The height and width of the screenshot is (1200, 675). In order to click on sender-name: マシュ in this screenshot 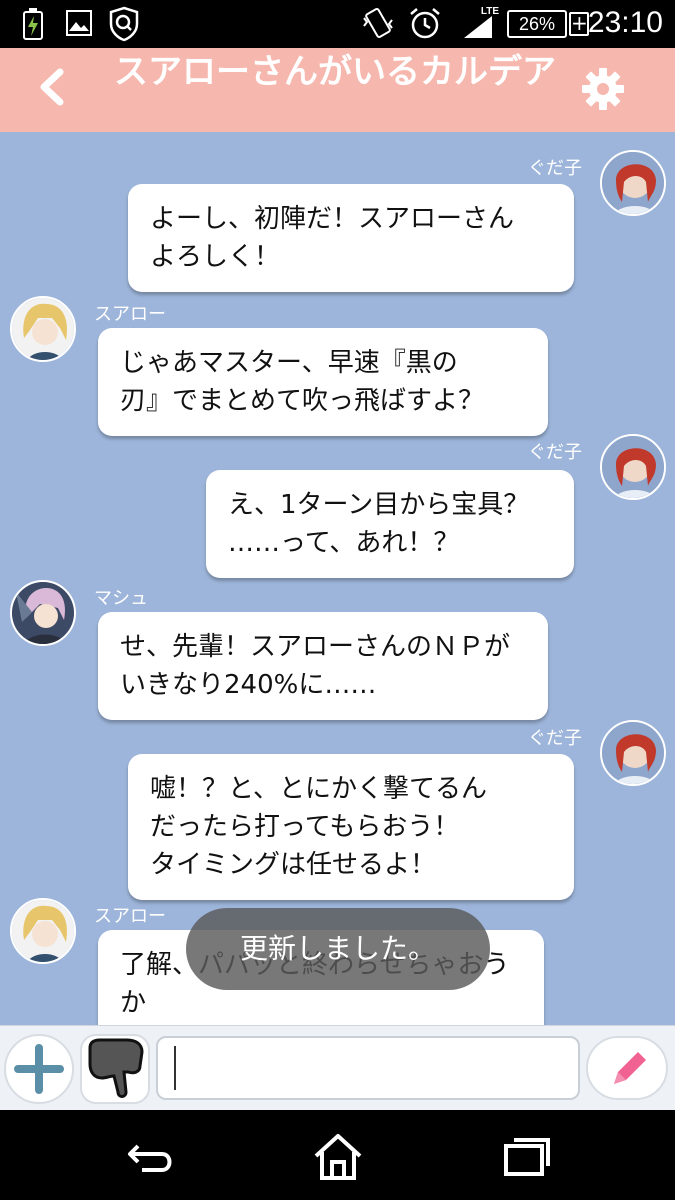, I will do `click(121, 598)`.